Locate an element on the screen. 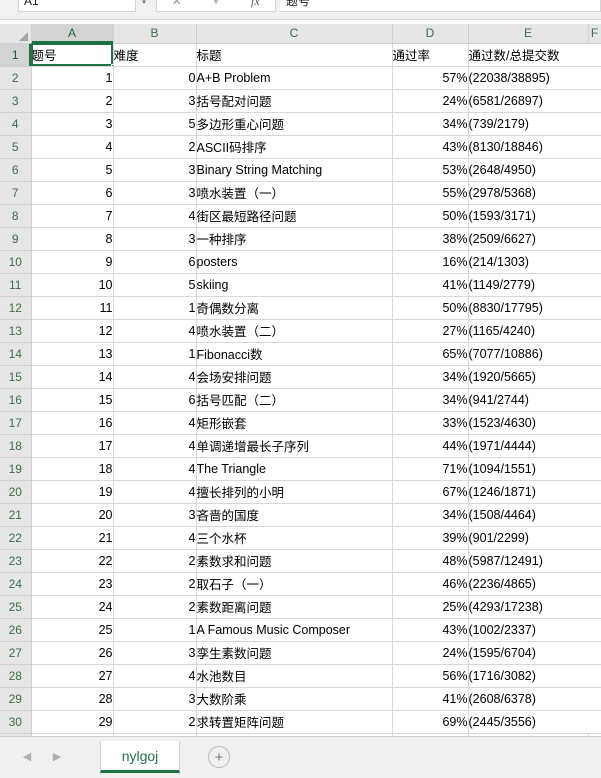  cell-D25: 25% is located at coordinates (430, 607).